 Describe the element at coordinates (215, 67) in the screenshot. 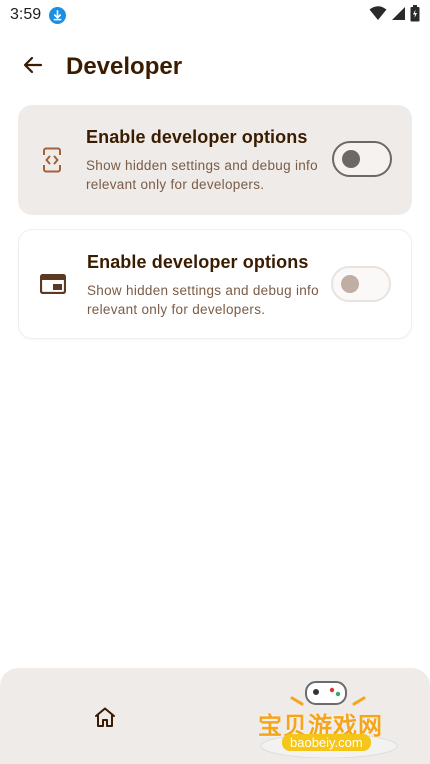

I see `app-header: Developer` at that location.